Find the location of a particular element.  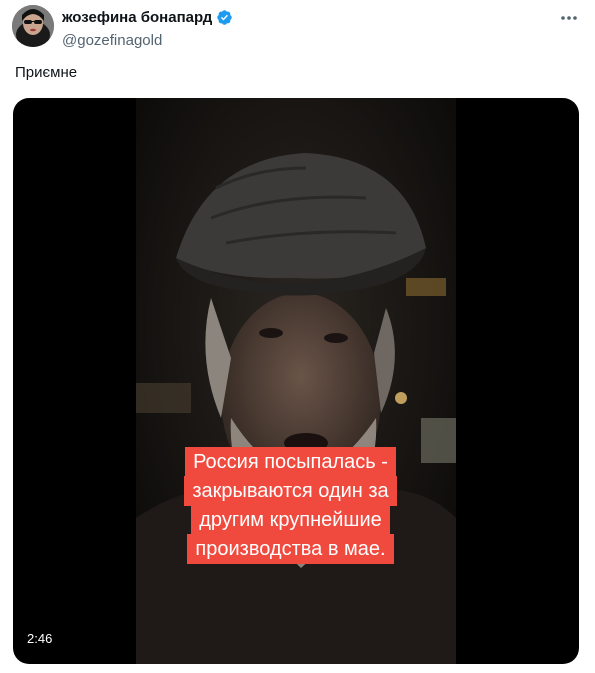

more-horizontal-icon is located at coordinates (569, 18).